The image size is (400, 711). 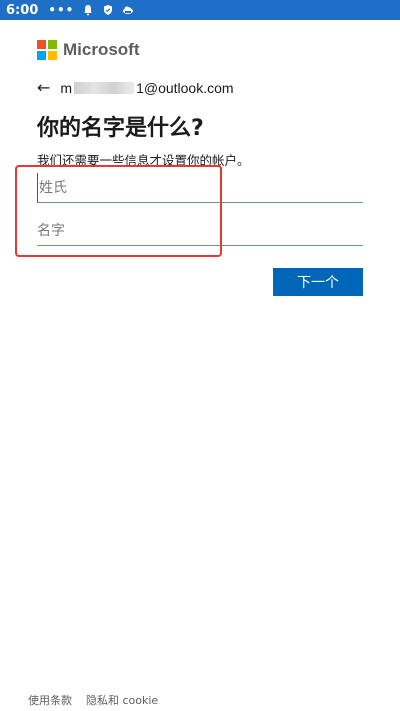 I want to click on next-button: 下一个, so click(x=318, y=282).